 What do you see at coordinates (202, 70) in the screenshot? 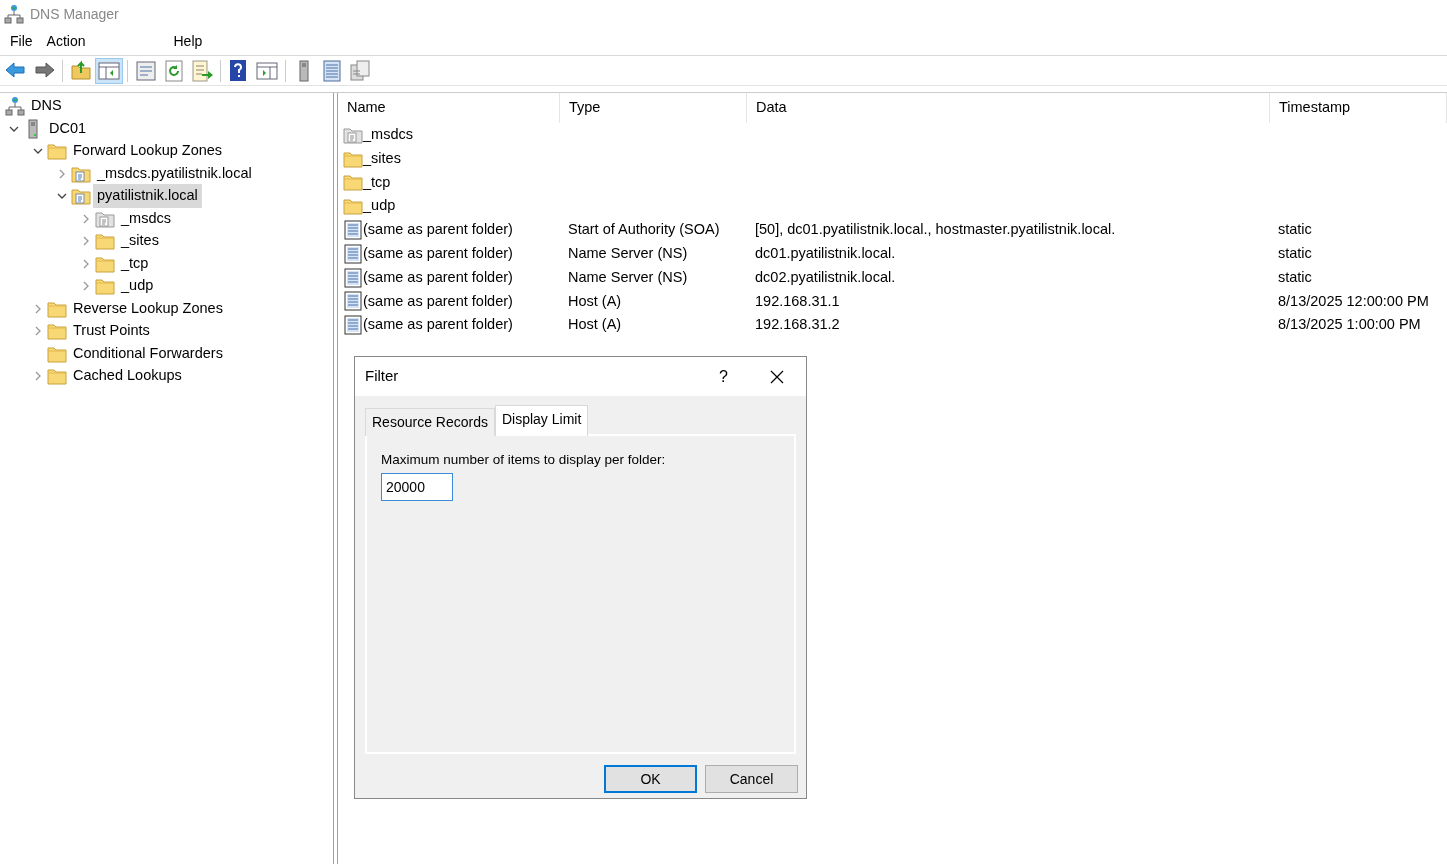
I see `export-list-icon` at bounding box center [202, 70].